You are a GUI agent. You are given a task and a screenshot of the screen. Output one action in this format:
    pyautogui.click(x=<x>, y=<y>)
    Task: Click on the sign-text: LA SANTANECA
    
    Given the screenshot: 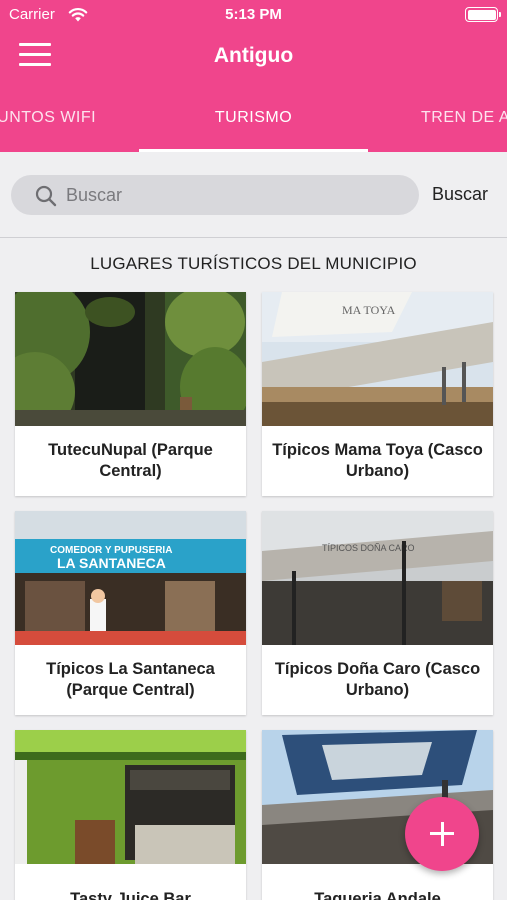 What is the action you would take?
    pyautogui.click(x=111, y=563)
    